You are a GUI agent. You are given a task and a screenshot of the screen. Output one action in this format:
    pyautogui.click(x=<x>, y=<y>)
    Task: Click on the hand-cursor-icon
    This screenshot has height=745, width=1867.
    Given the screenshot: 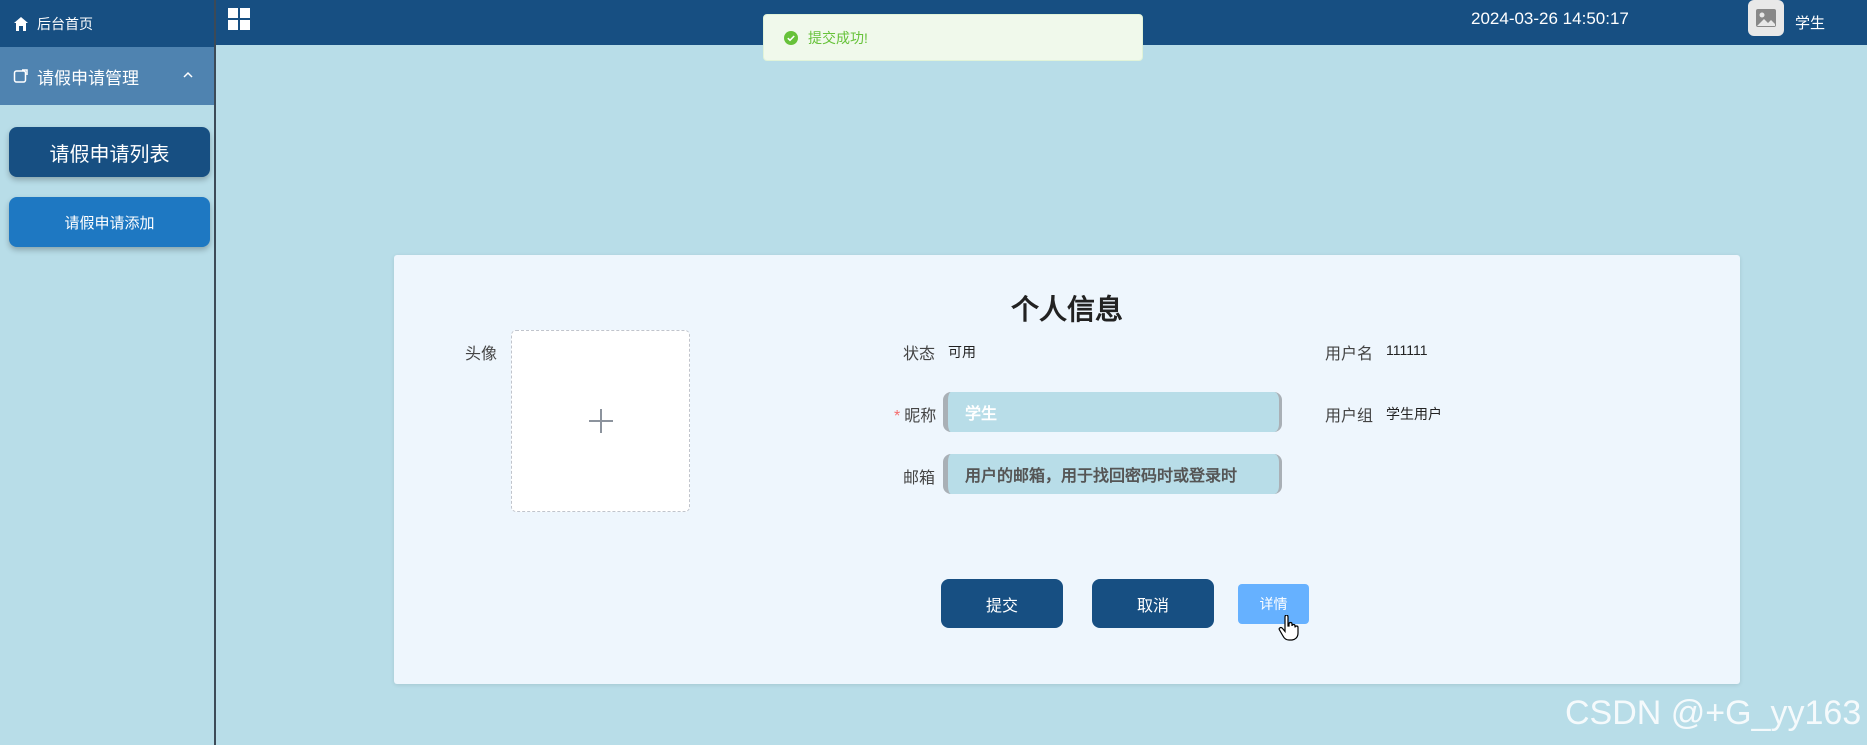 What is the action you would take?
    pyautogui.click(x=1288, y=628)
    